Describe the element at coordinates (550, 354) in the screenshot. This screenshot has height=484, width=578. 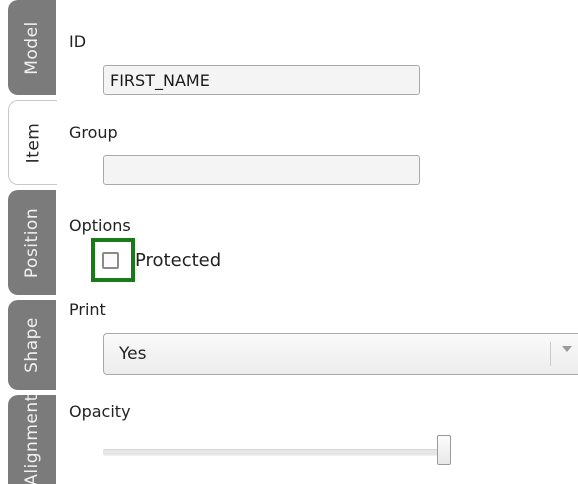
I see `select-separator` at that location.